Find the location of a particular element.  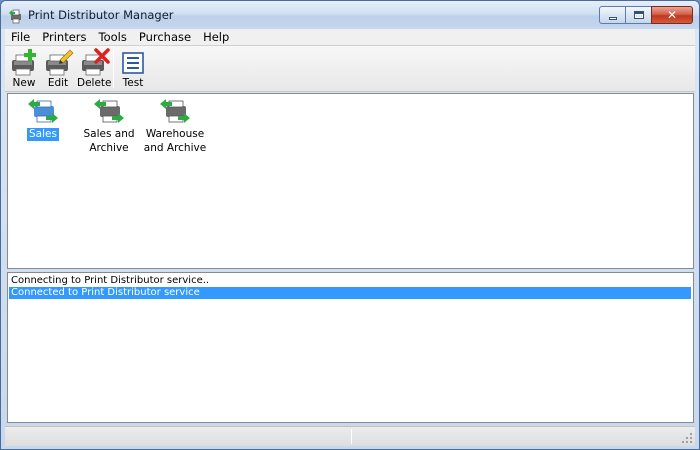

delete-button: Delete is located at coordinates (94, 69).